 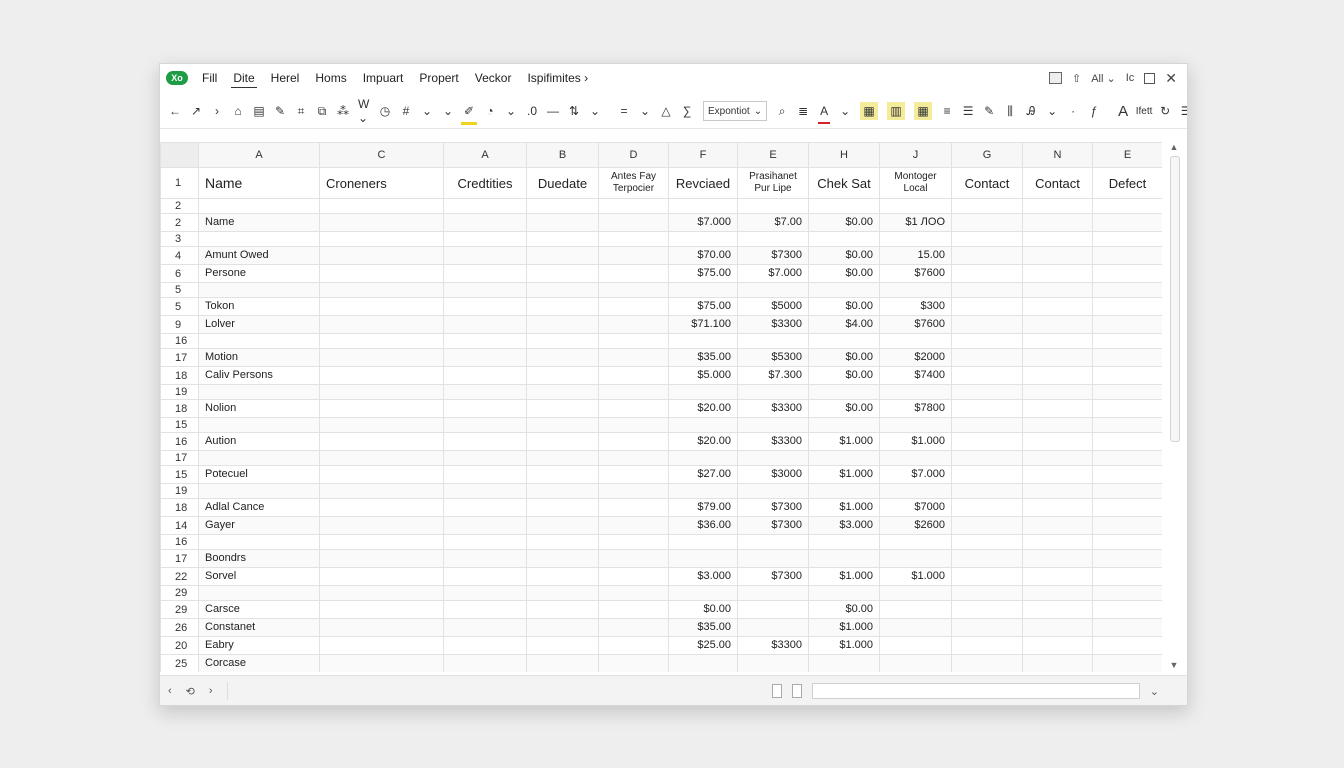 I want to click on column-header: C, so click(x=381, y=155).